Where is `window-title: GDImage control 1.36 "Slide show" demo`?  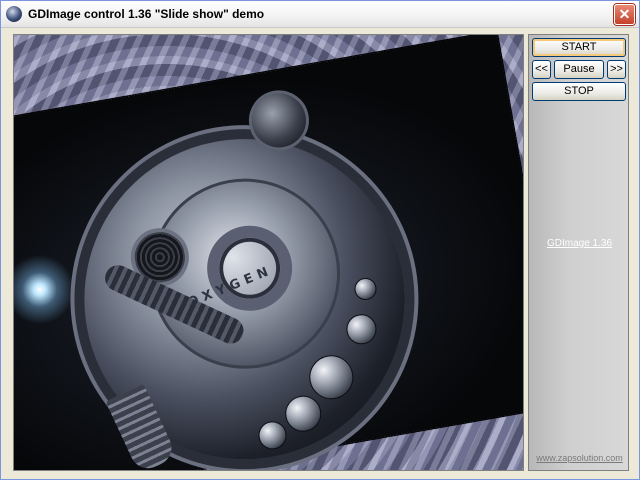
window-title: GDImage control 1.36 "Slide show" demo is located at coordinates (146, 14).